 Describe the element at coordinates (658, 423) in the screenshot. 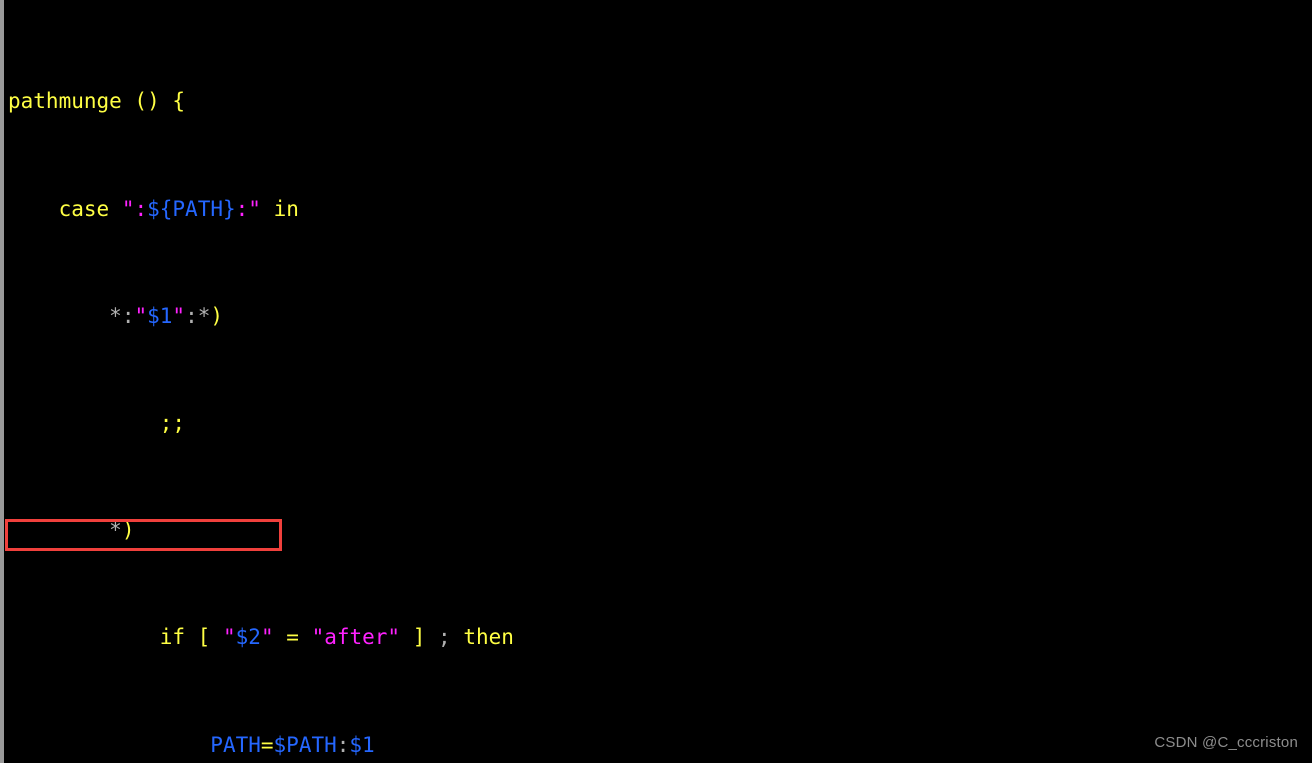

I see `code-line-4: ;;` at that location.